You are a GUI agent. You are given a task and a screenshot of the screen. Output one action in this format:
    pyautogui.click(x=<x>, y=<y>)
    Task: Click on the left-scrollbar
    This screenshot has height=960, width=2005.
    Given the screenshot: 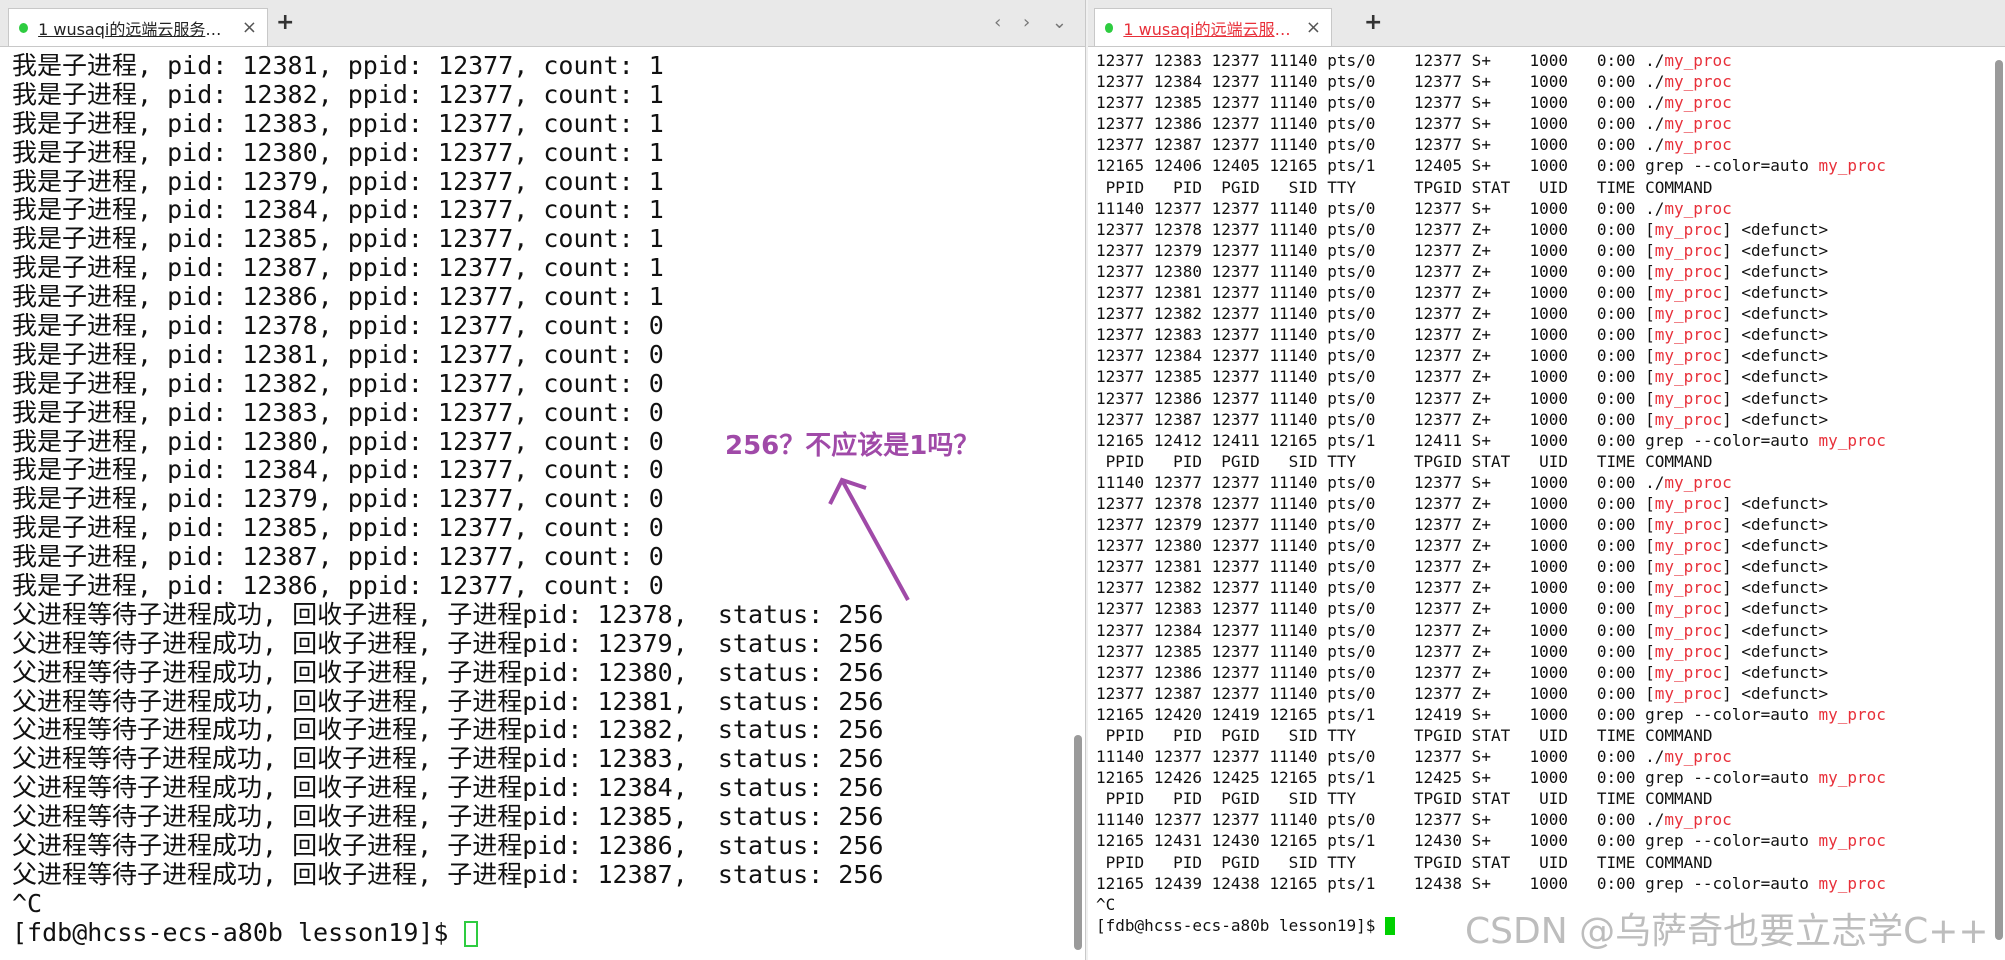 What is the action you would take?
    pyautogui.click(x=1078, y=842)
    